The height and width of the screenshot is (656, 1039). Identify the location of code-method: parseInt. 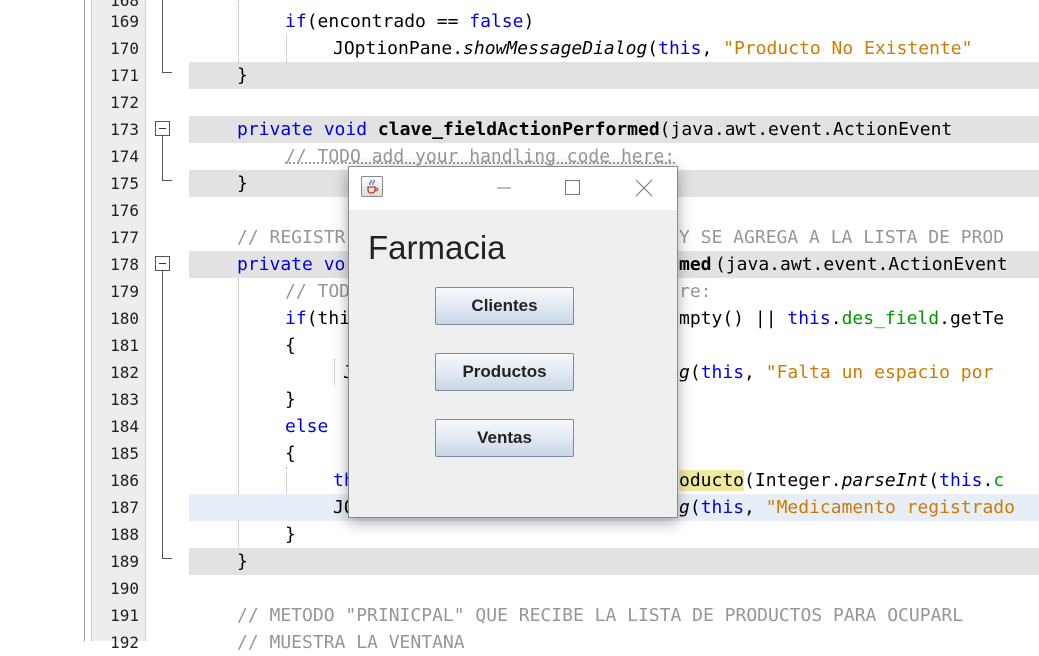
(885, 480).